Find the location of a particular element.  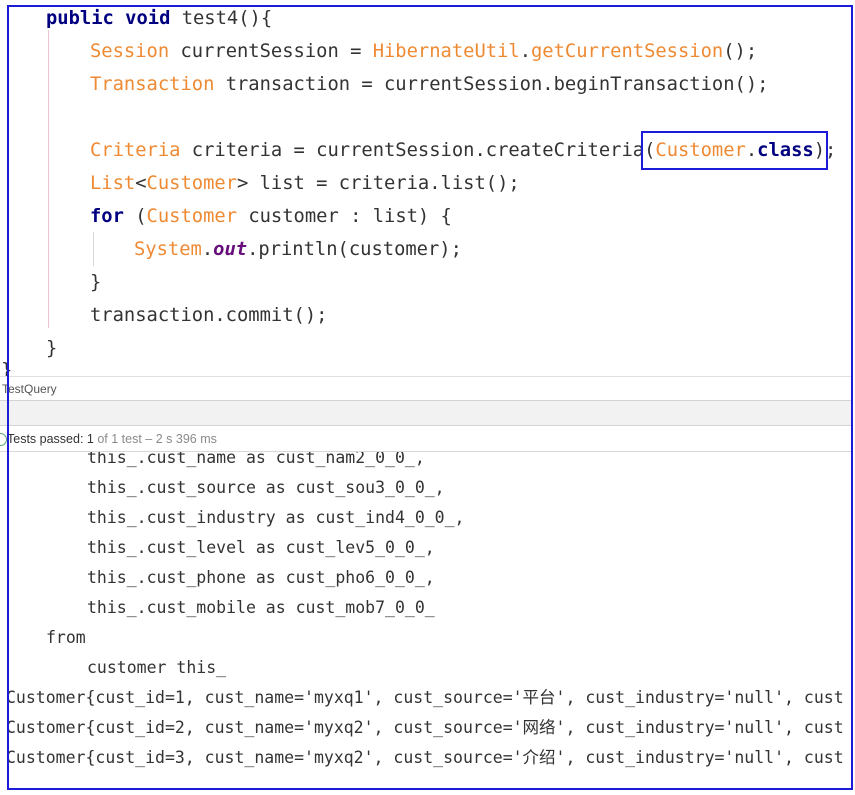

type-name-hibernateutil: HibernateUtil is located at coordinates (446, 51).